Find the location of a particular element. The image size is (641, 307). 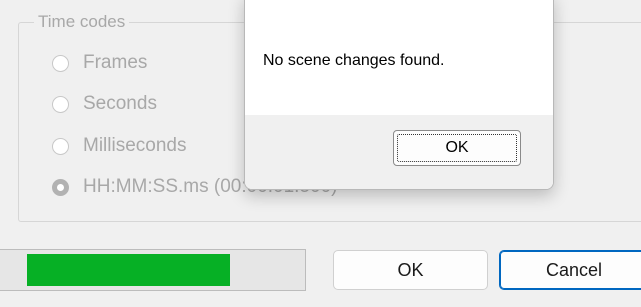

radio-option-seconds: Seconds is located at coordinates (104, 104).